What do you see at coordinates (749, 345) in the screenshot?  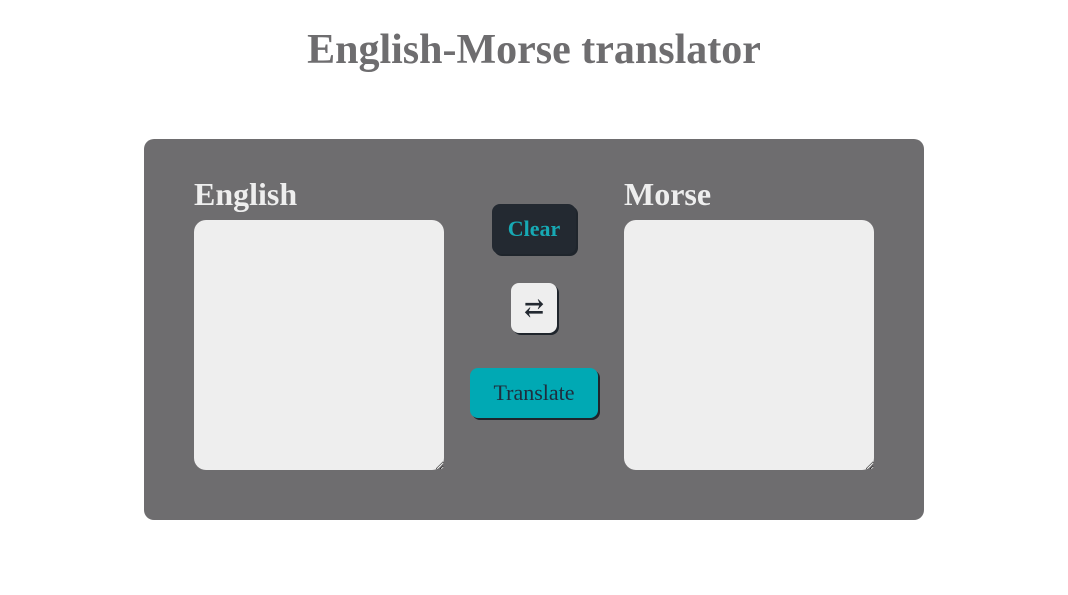 I see `morse-output` at bounding box center [749, 345].